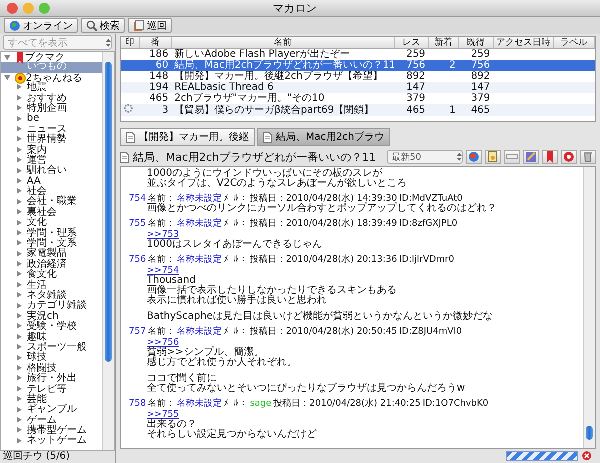 This screenshot has height=463, width=600. What do you see at coordinates (163, 415) in the screenshot?
I see `reply-link: >>755` at bounding box center [163, 415].